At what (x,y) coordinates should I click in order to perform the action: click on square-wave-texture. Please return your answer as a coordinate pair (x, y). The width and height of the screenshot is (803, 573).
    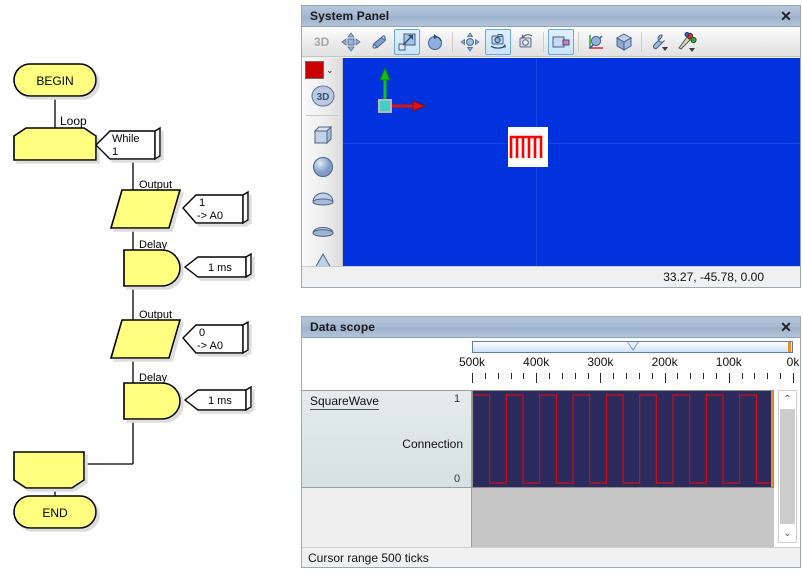
    Looking at the image, I should click on (528, 147).